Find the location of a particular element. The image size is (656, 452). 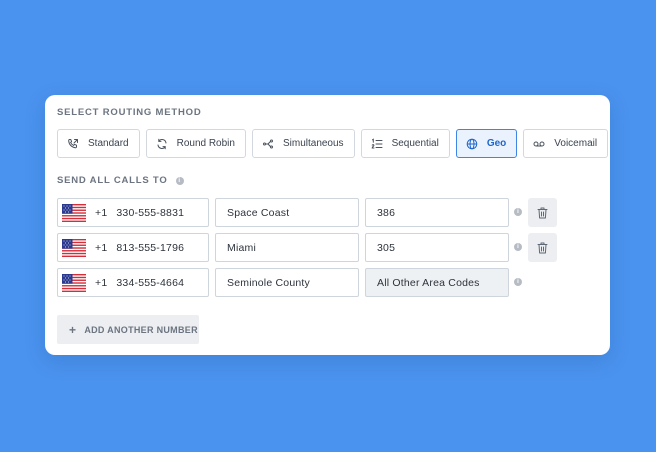

phone-number: 334-555-4664 is located at coordinates (150, 282).